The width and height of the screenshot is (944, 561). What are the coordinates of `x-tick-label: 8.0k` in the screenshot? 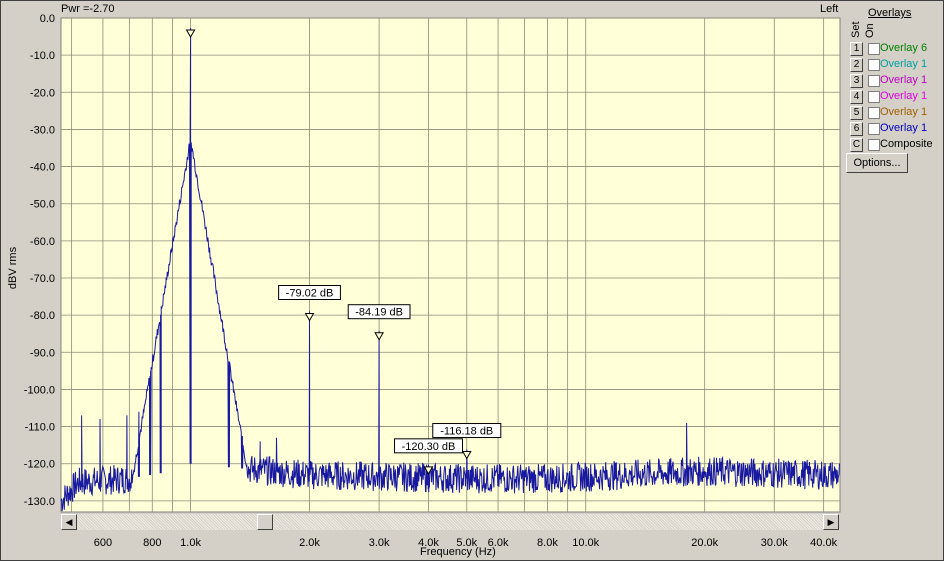 It's located at (547, 543).